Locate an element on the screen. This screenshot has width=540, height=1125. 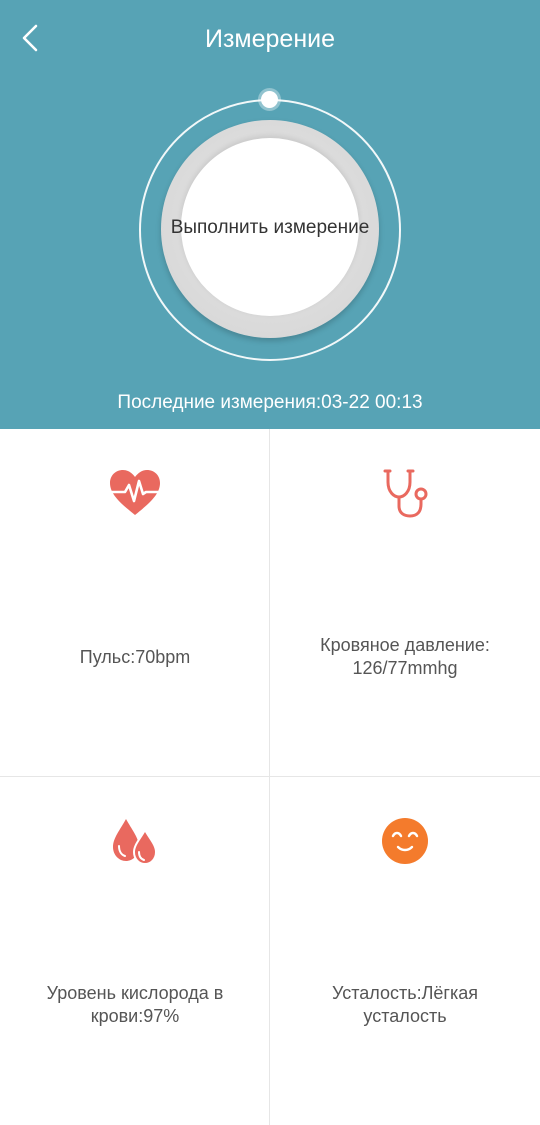
metric-line: Пульс:70bpm is located at coordinates (135, 657).